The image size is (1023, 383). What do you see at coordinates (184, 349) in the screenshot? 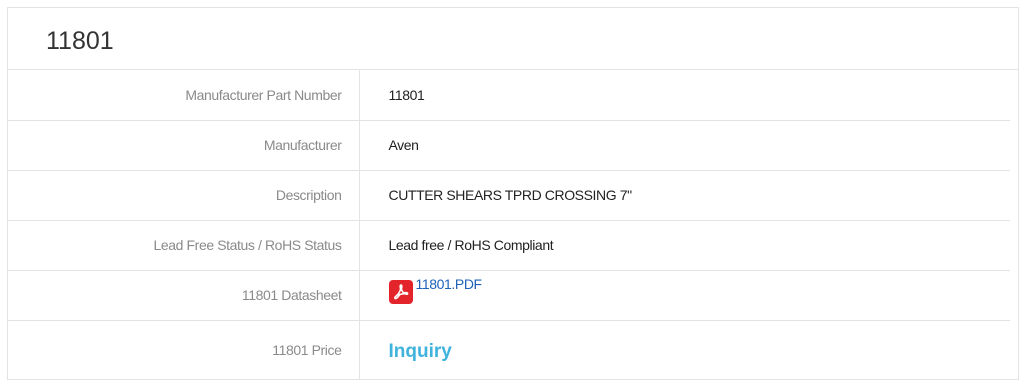
I see `price-label: 11801 Price` at bounding box center [184, 349].